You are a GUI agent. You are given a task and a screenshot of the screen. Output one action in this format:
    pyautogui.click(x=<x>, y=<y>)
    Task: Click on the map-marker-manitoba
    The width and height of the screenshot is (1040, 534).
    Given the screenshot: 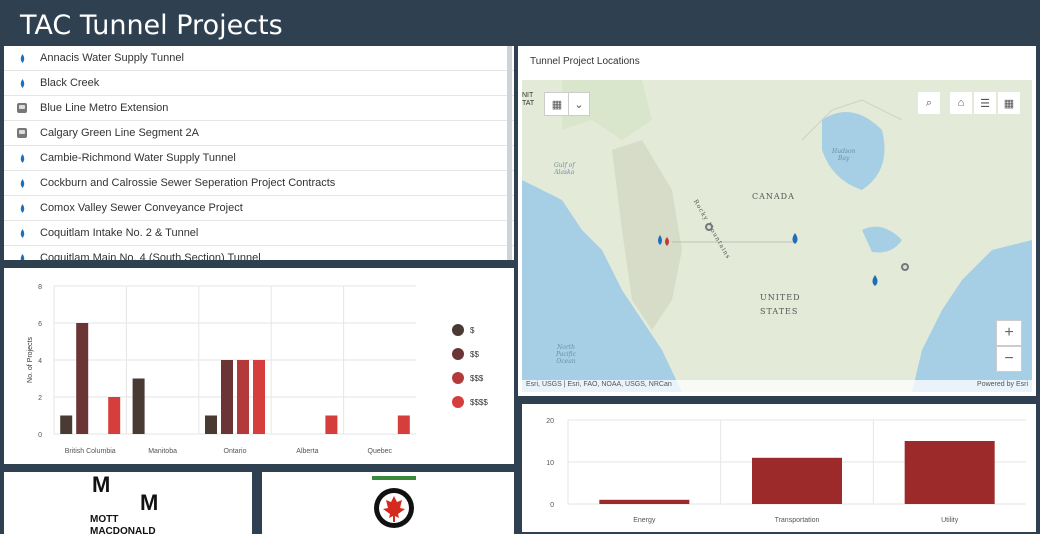 What is the action you would take?
    pyautogui.click(x=795, y=239)
    